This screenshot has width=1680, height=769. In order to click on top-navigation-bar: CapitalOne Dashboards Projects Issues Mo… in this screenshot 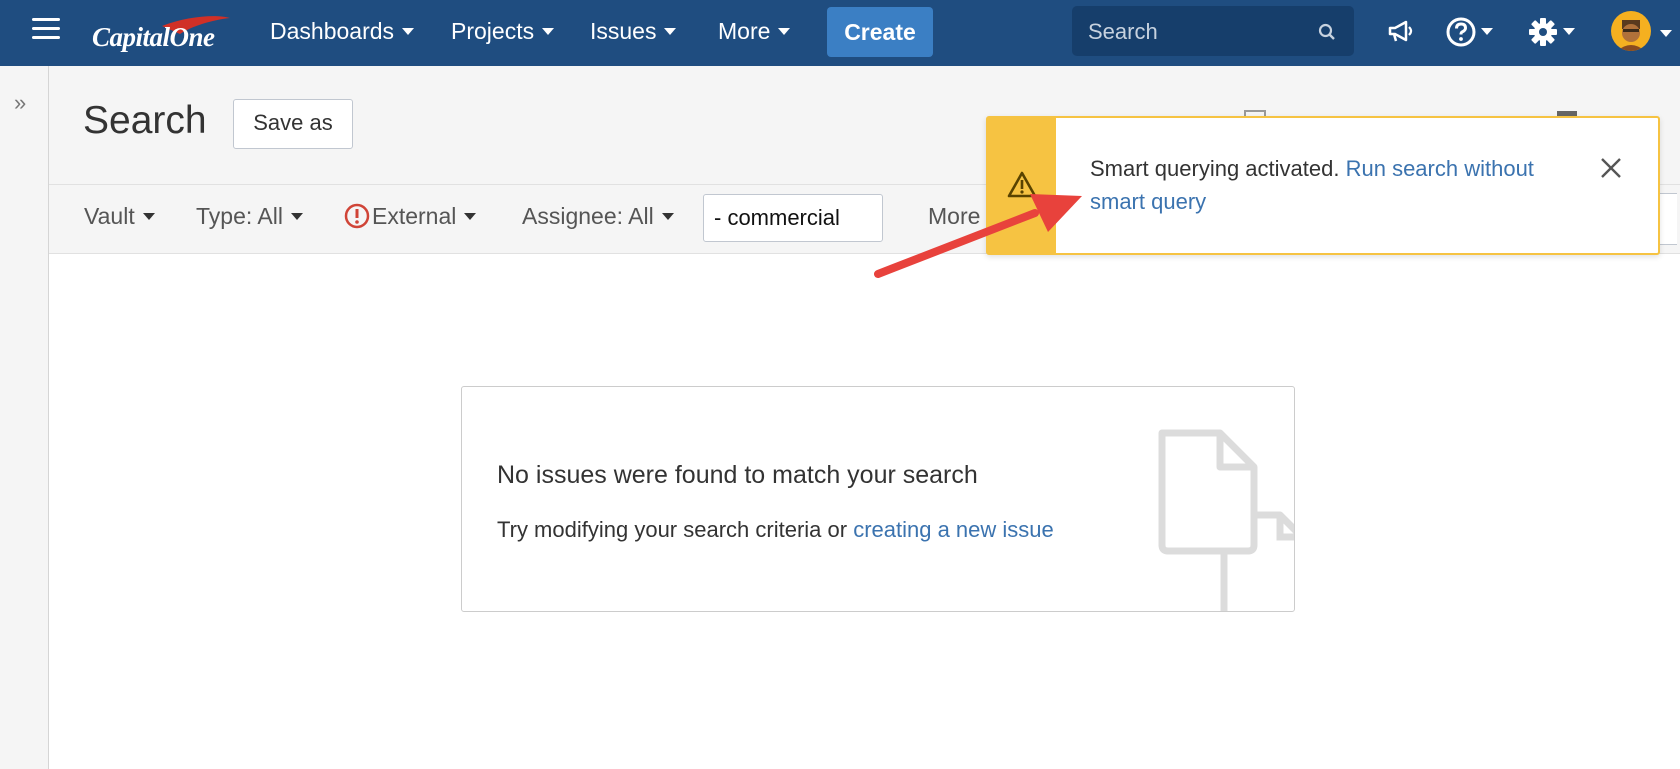, I will do `click(840, 33)`.